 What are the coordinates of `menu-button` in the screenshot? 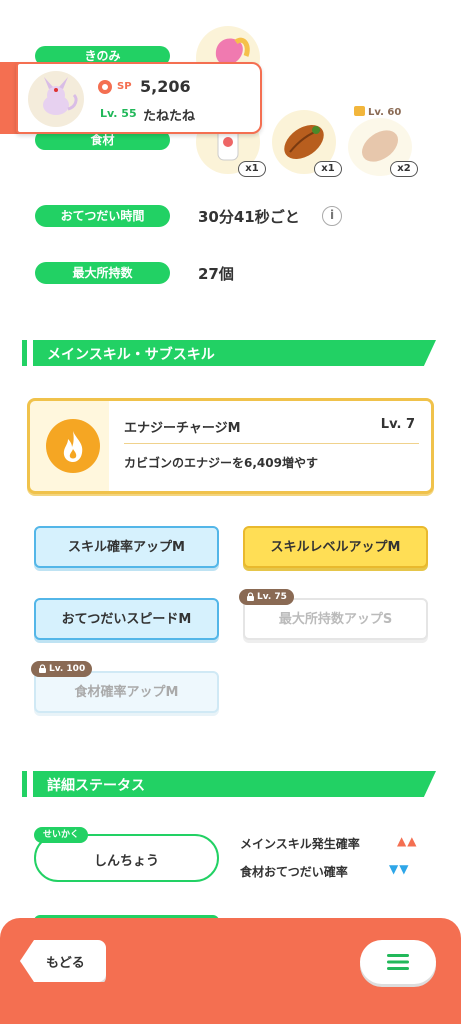 It's located at (398, 962).